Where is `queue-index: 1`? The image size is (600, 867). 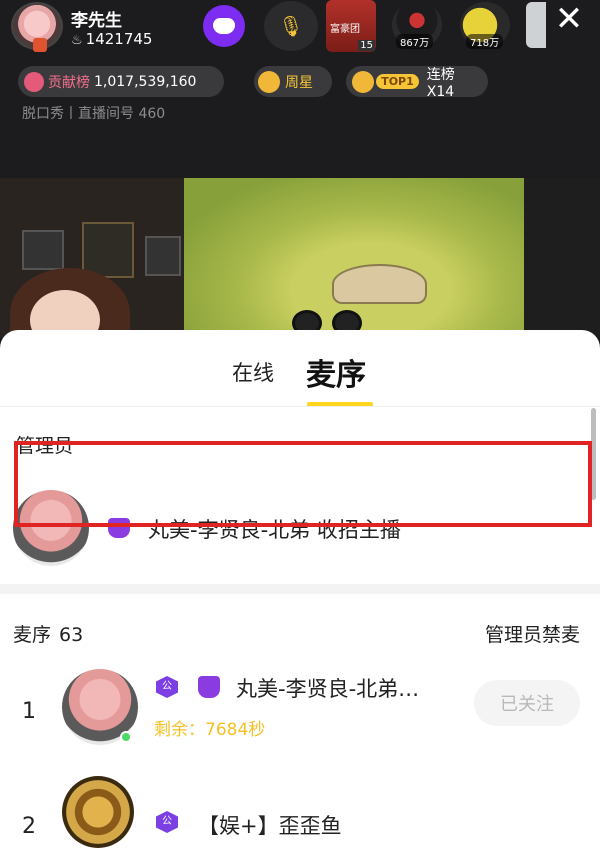 queue-index: 1 is located at coordinates (29, 711).